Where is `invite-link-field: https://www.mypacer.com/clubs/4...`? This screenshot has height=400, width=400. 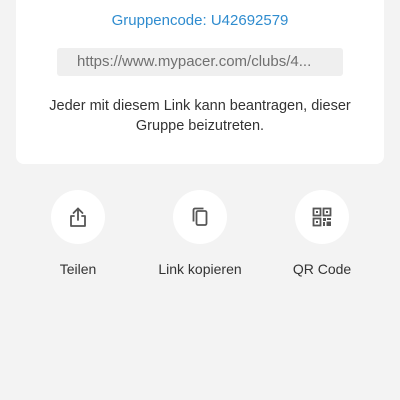 invite-link-field: https://www.mypacer.com/clubs/4... is located at coordinates (200, 62).